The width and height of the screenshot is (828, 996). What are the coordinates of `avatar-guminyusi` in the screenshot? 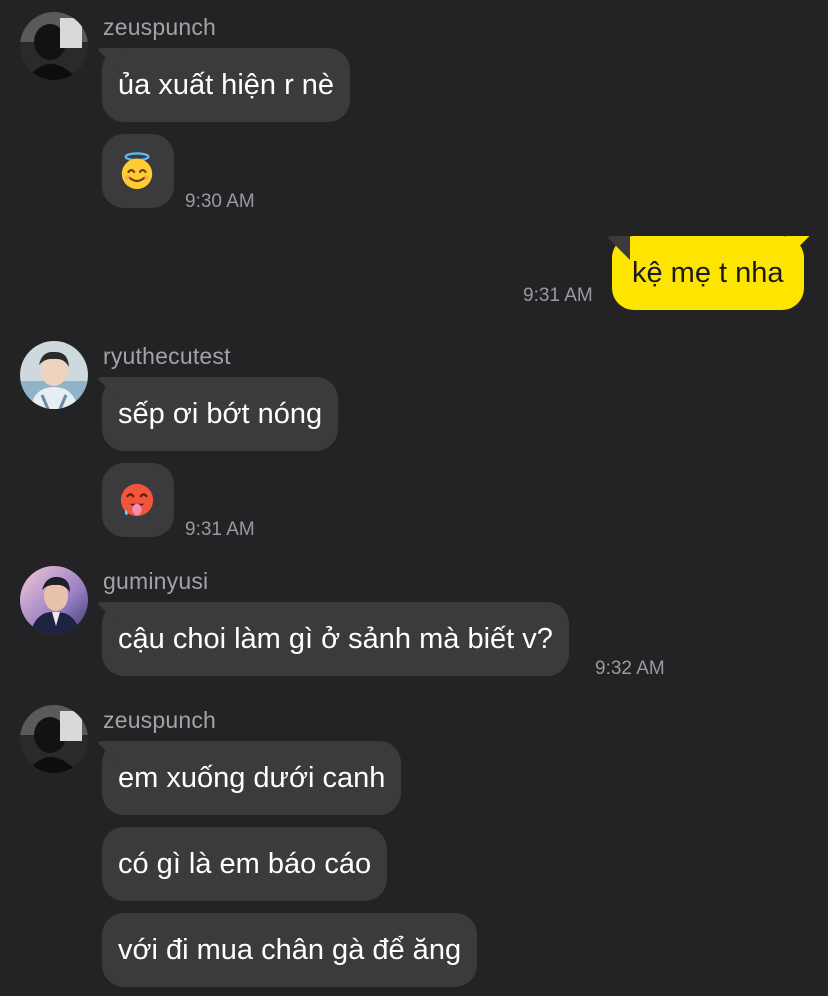 It's located at (54, 600).